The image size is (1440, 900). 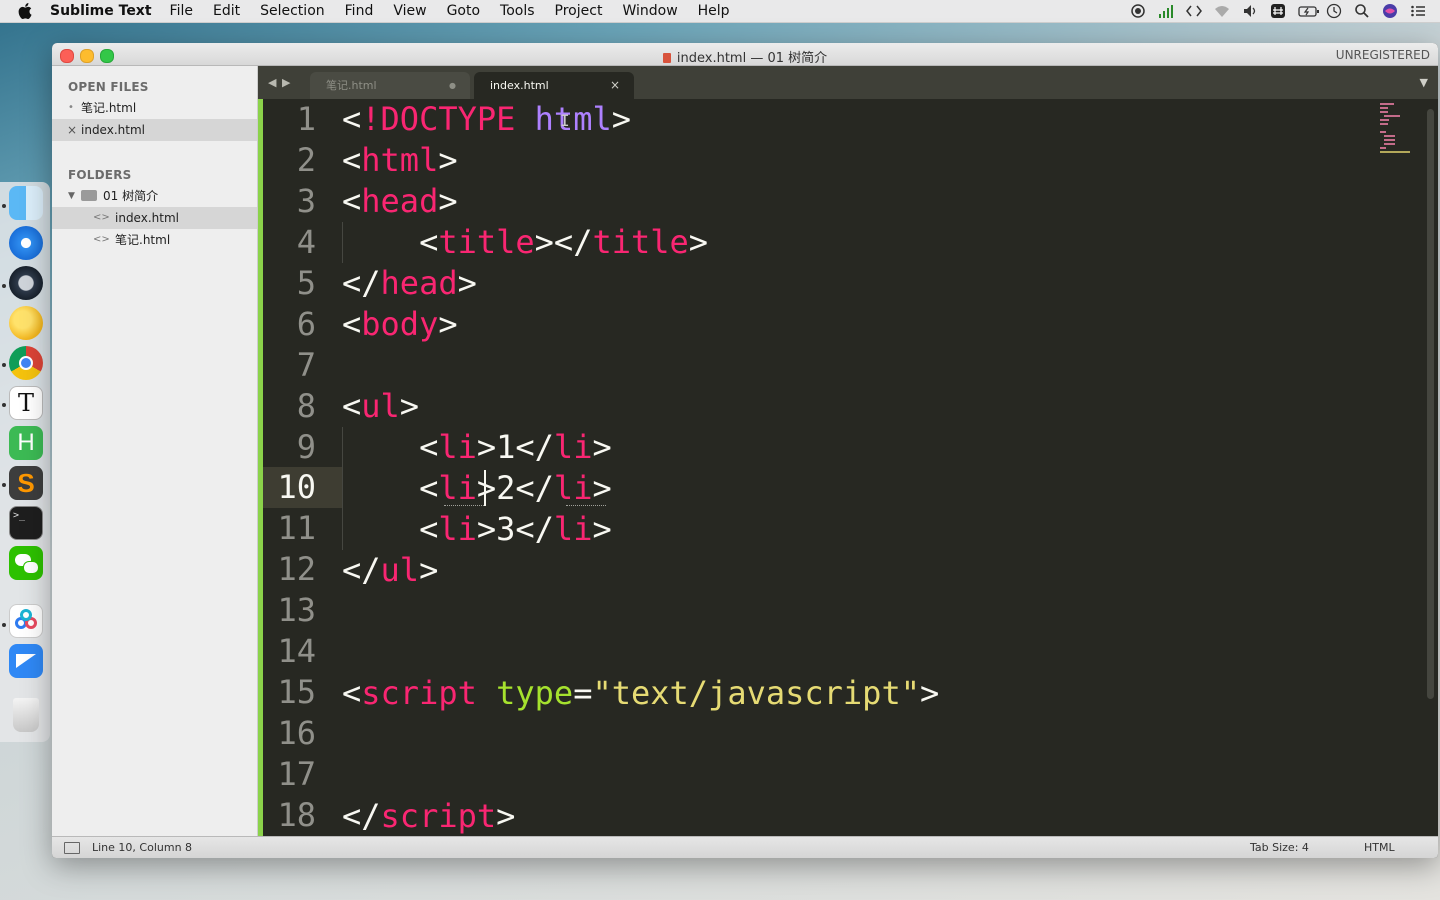 I want to click on status-bar: Line 10, Column 8 Tab Size: 4 HTML, so click(x=745, y=847).